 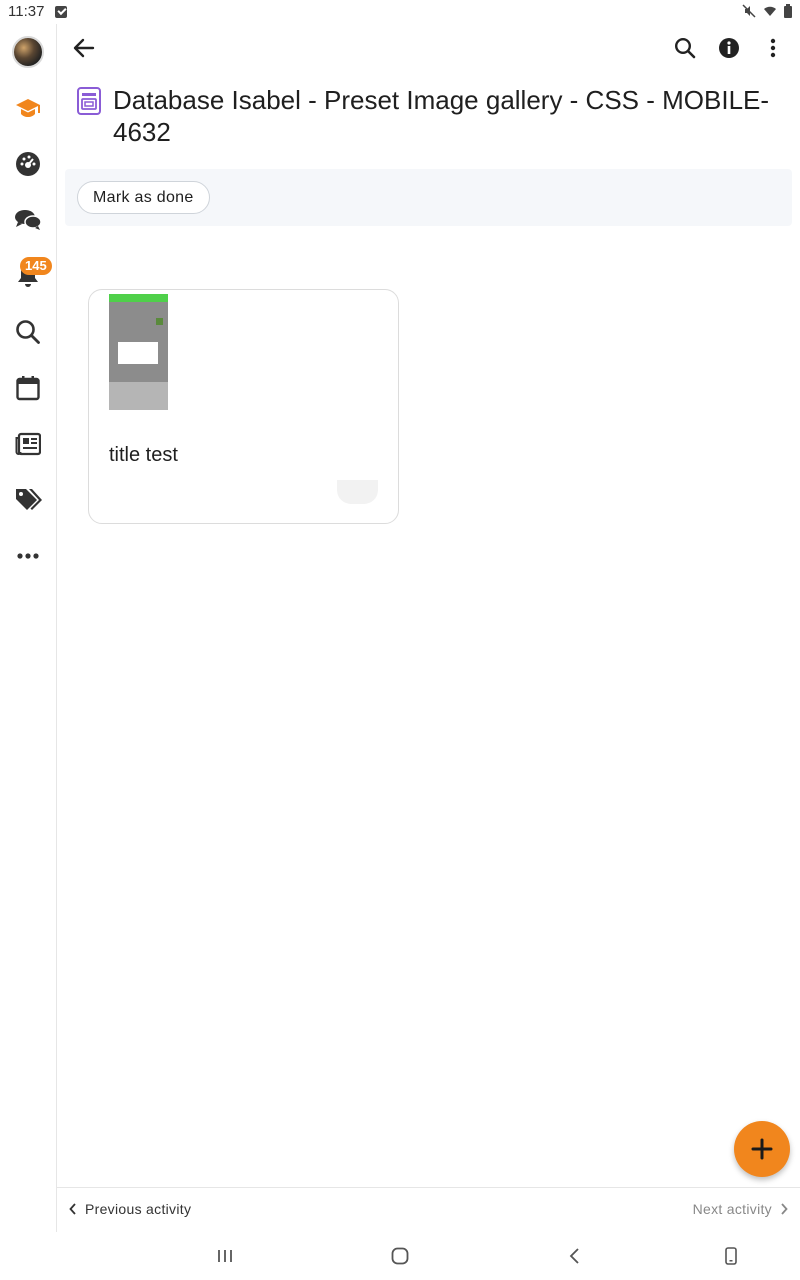 I want to click on info-icon, so click(x=729, y=48).